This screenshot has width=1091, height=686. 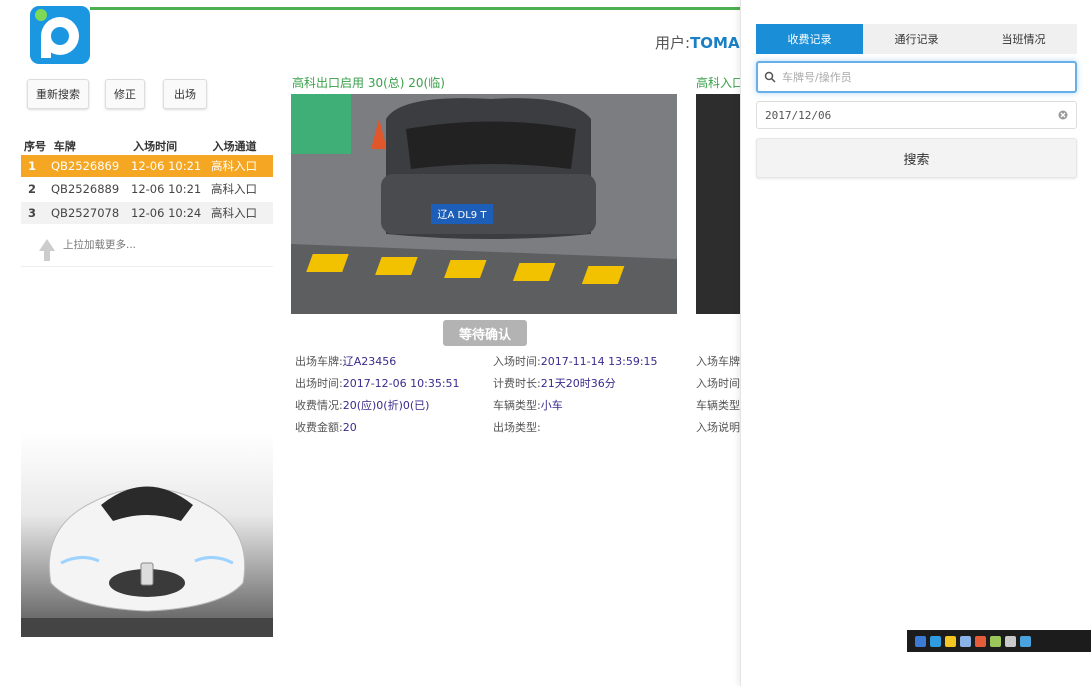 I want to click on search-button: 搜索, so click(x=916, y=158).